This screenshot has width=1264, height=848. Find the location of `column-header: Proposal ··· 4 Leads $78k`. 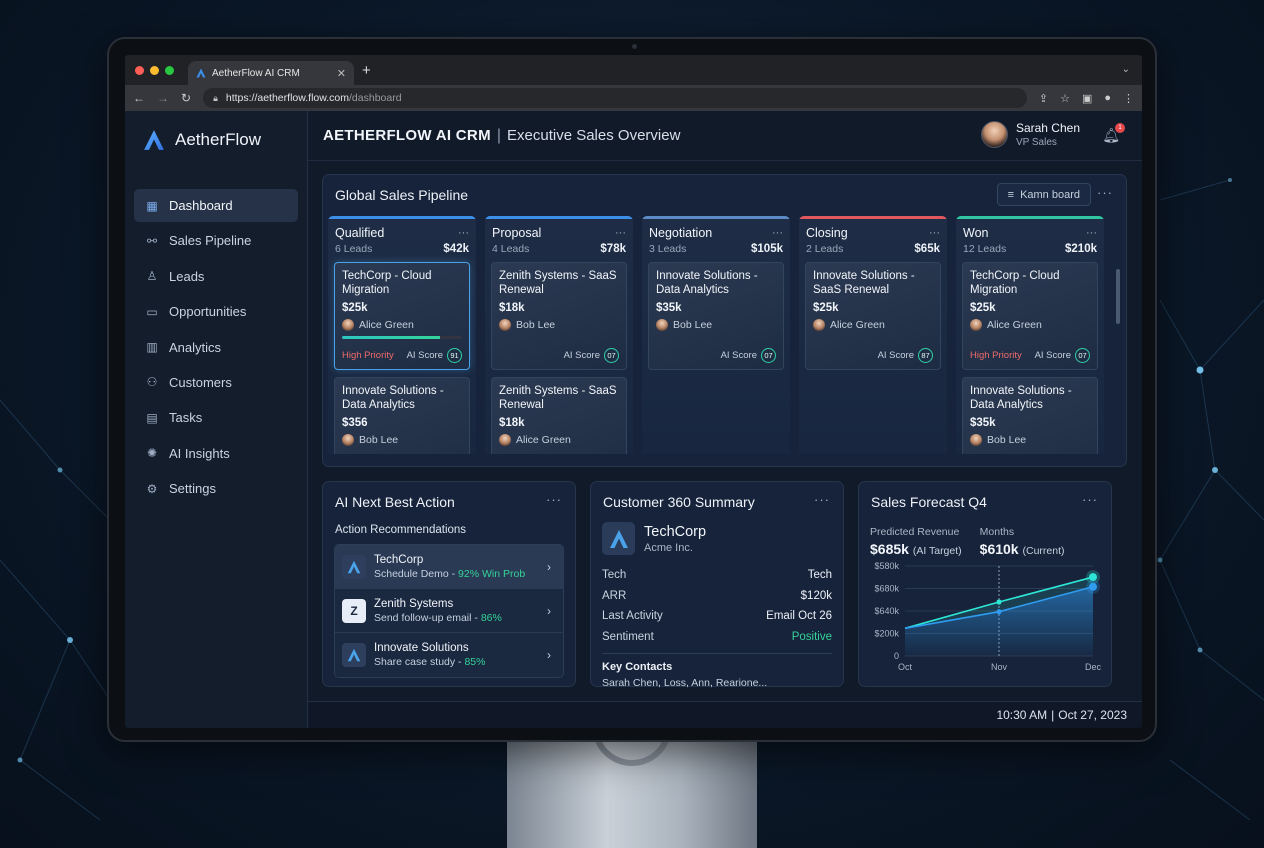

column-header: Proposal ··· 4 Leads $78k is located at coordinates (559, 237).